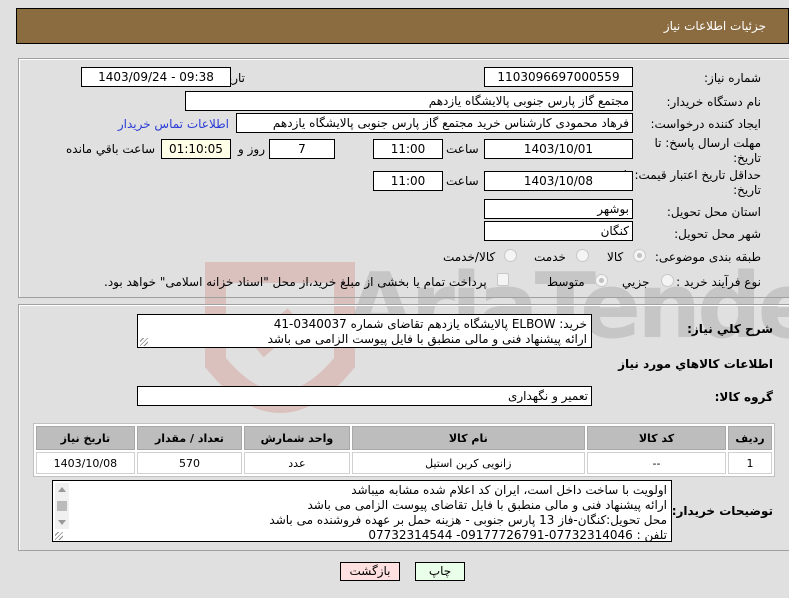 Image resolution: width=789 pixels, height=598 pixels. Describe the element at coordinates (705, 124) in the screenshot. I see `requester-label: ایجاد کننده درخواست:` at that location.